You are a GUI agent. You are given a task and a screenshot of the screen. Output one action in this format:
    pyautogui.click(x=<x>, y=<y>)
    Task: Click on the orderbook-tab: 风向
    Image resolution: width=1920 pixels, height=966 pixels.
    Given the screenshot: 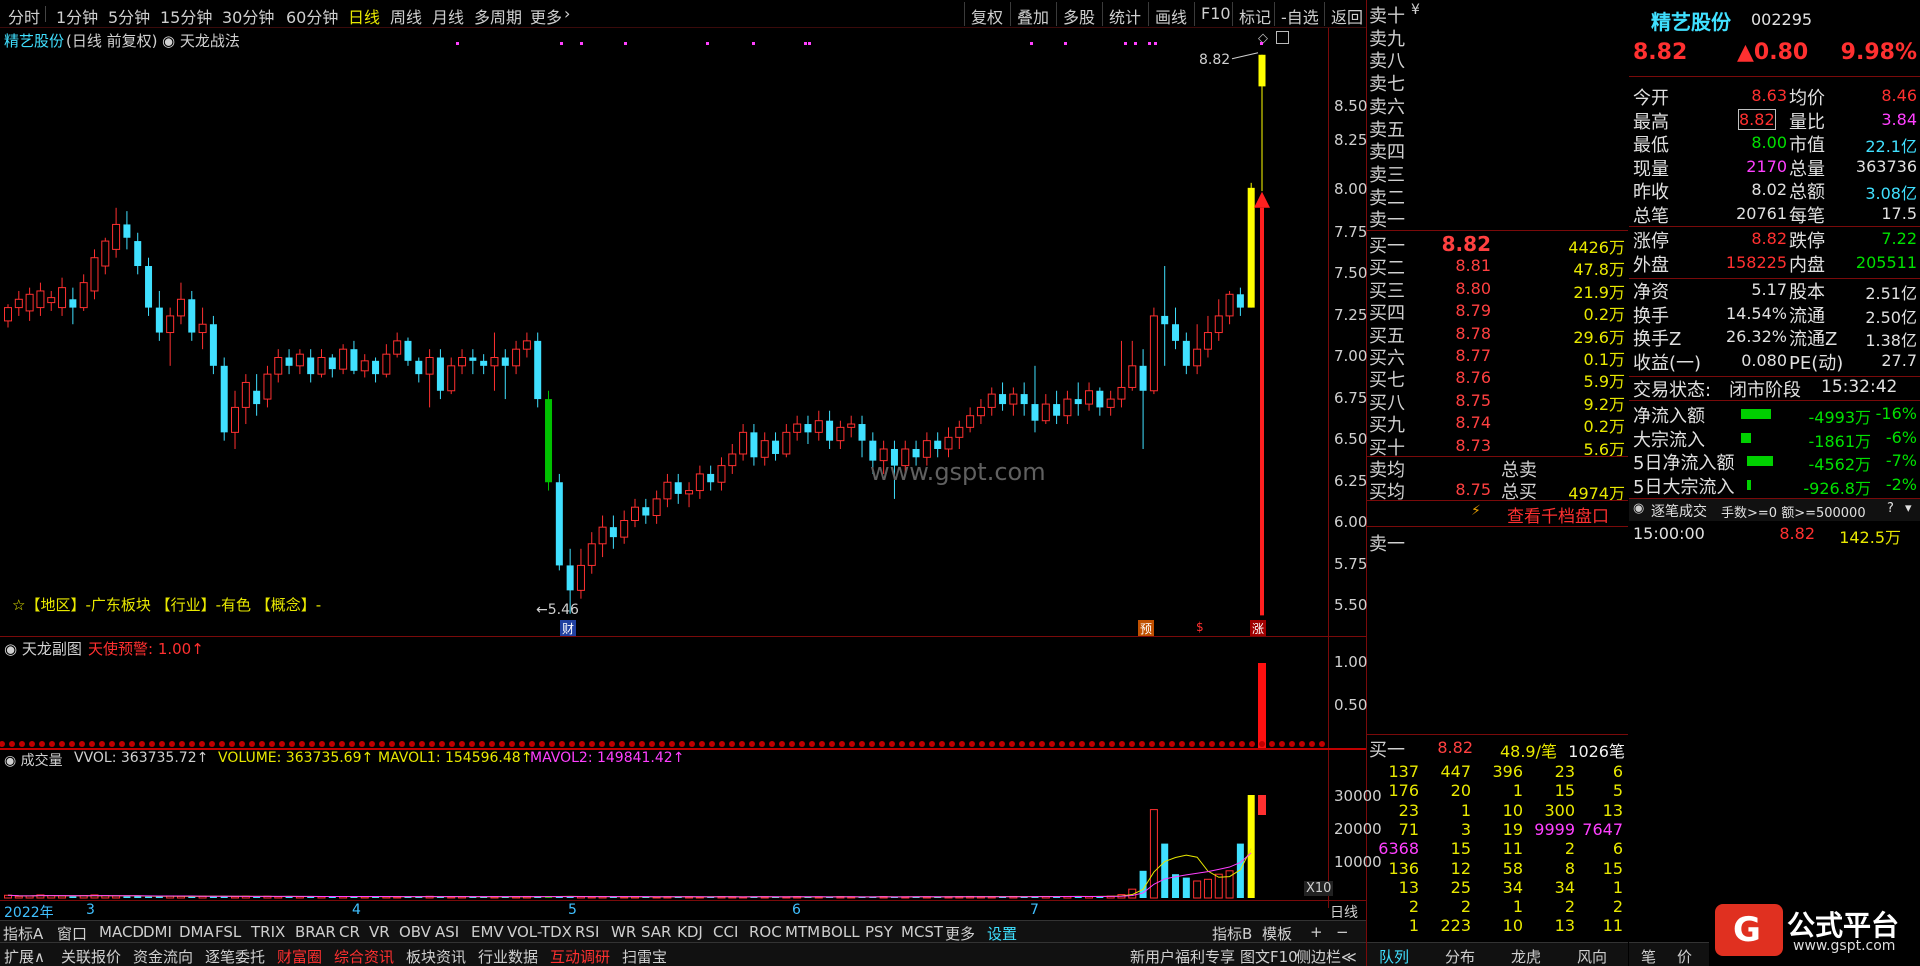 What is the action you would take?
    pyautogui.click(x=1592, y=956)
    